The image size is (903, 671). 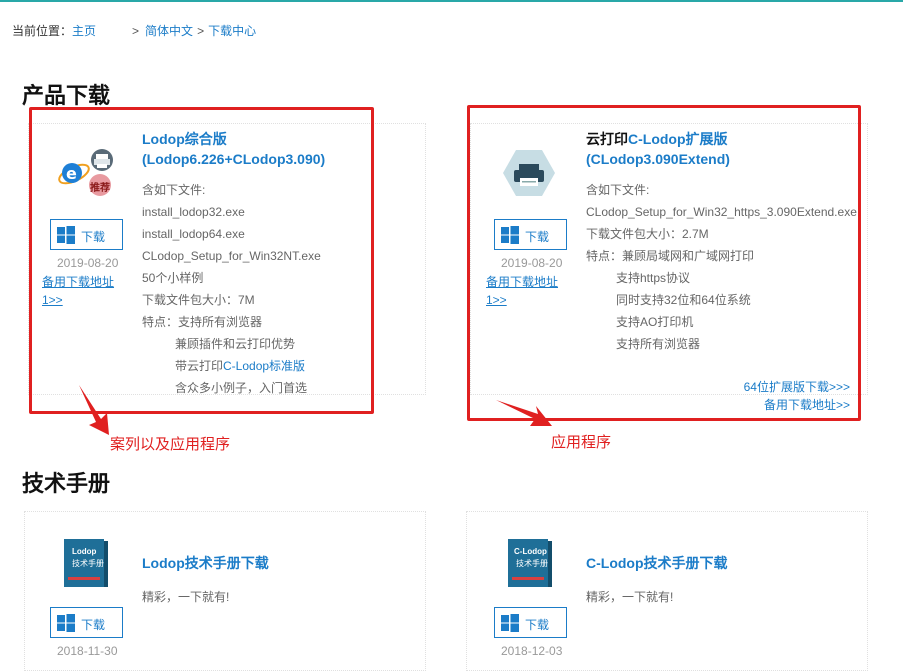 What do you see at coordinates (451, 1) in the screenshot?
I see `top-accent-line` at bounding box center [451, 1].